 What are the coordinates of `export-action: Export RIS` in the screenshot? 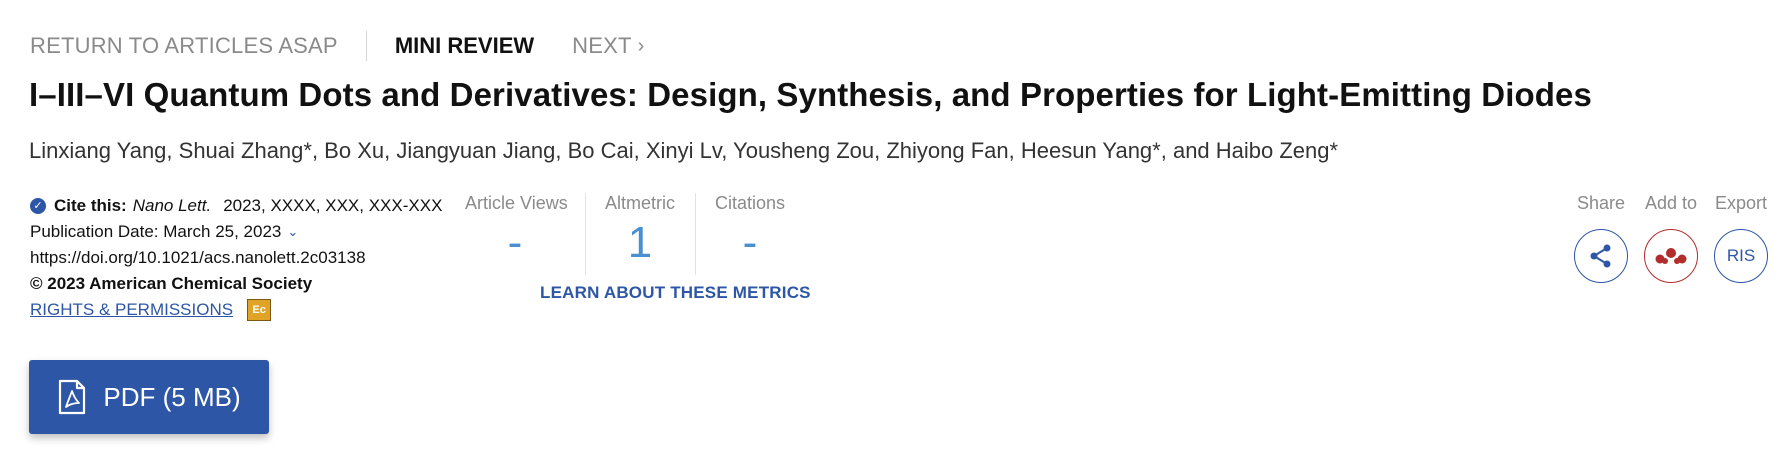 It's located at (1741, 238).